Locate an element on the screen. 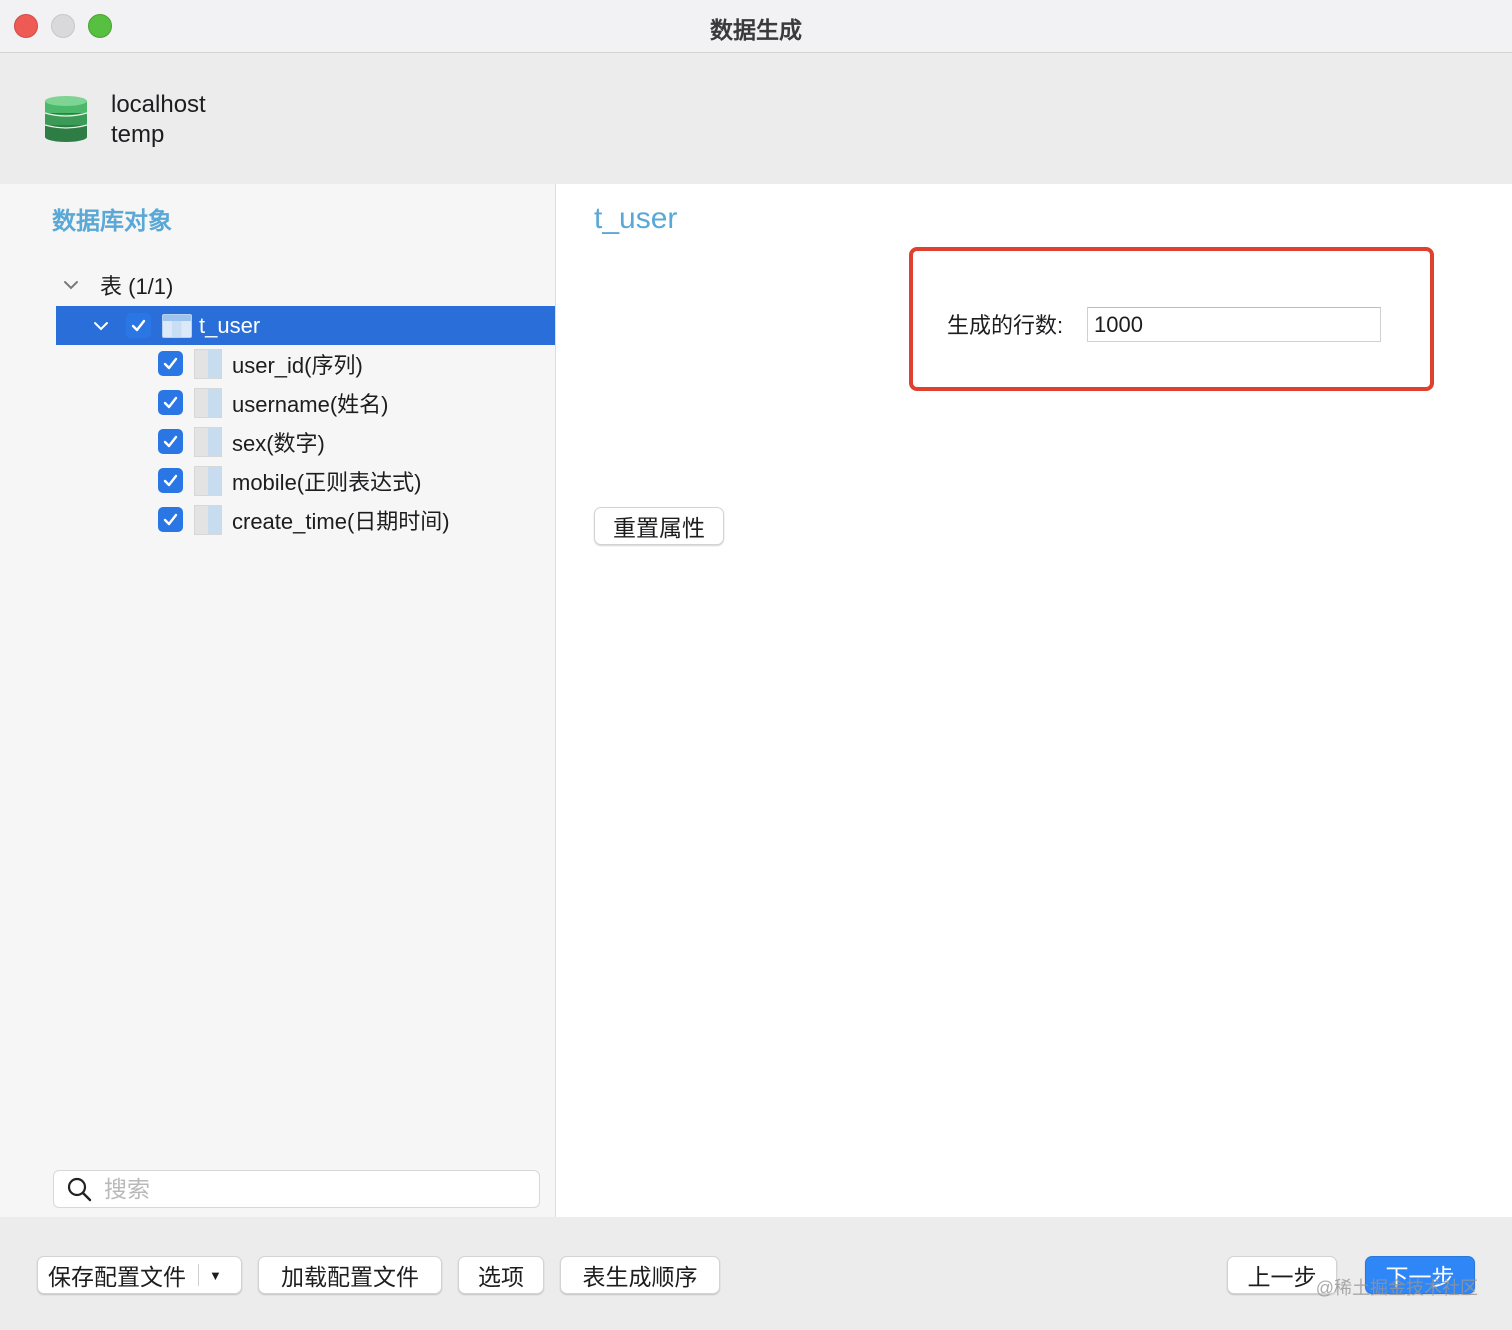 This screenshot has height=1330, width=1512. table-icon is located at coordinates (177, 325).